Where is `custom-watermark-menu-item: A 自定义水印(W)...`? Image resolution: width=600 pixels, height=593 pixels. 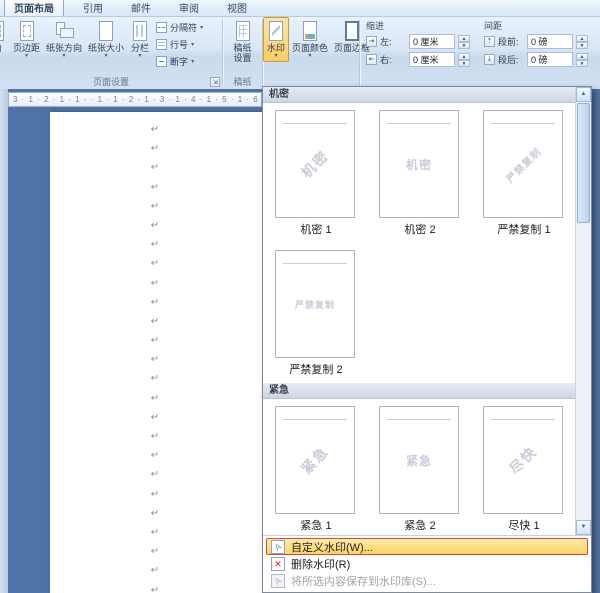 custom-watermark-menu-item: A 自定义水印(W)... is located at coordinates (427, 546).